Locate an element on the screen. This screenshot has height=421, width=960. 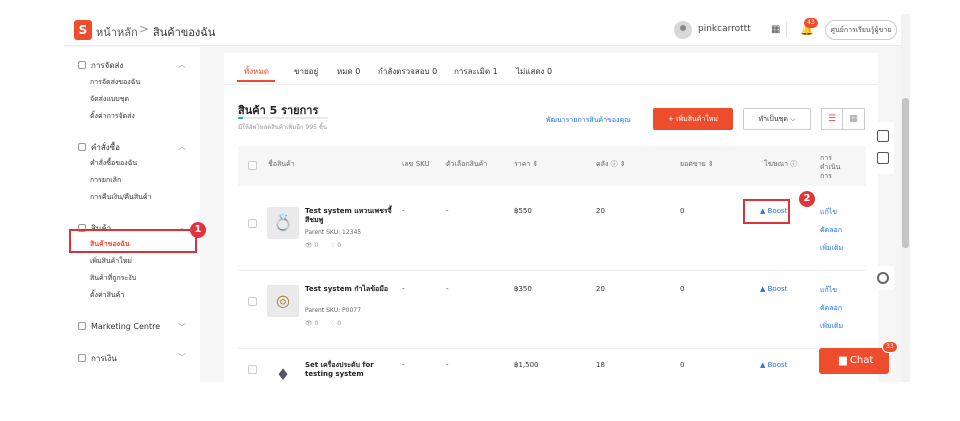
sidebar-item-my-shipment: การจัดส่งของฉัน is located at coordinates (115, 82).